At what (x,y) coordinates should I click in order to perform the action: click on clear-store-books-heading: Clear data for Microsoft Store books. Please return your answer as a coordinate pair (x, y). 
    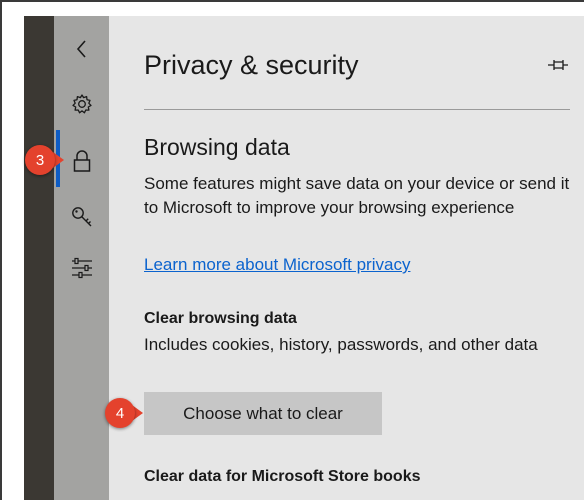
    Looking at the image, I should click on (282, 476).